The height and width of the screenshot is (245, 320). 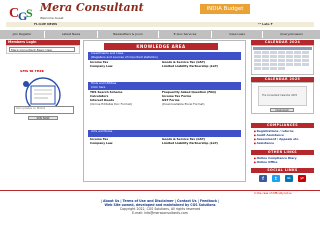 I want to click on nav-newsletters: Newsletters & Journ, so click(x=128, y=34).